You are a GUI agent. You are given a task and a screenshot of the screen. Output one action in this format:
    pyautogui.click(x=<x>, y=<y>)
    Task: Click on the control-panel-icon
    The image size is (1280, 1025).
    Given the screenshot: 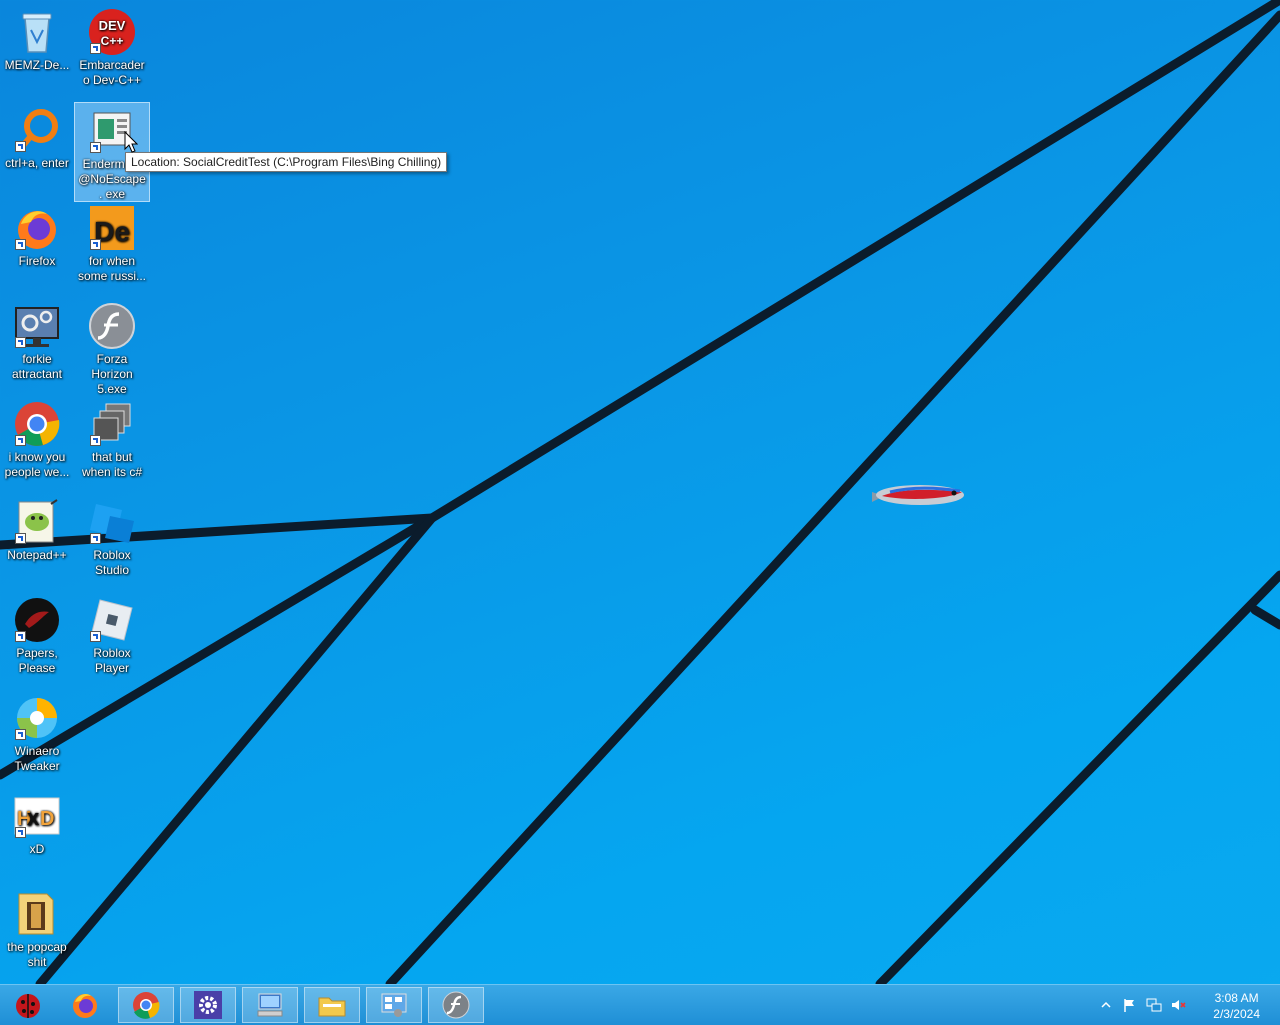 What is the action you would take?
    pyautogui.click(x=394, y=1005)
    